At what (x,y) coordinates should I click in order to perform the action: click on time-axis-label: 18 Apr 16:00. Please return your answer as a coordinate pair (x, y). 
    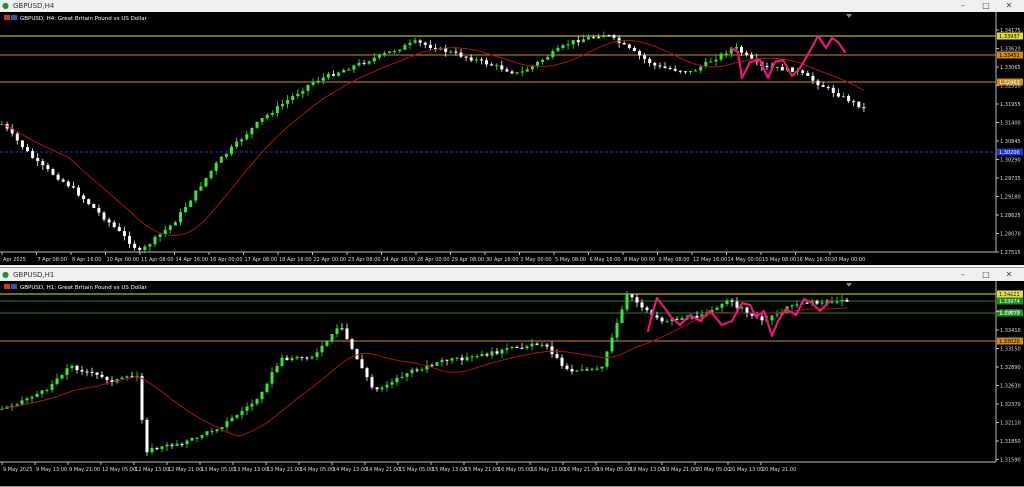
    Looking at the image, I should click on (295, 260).